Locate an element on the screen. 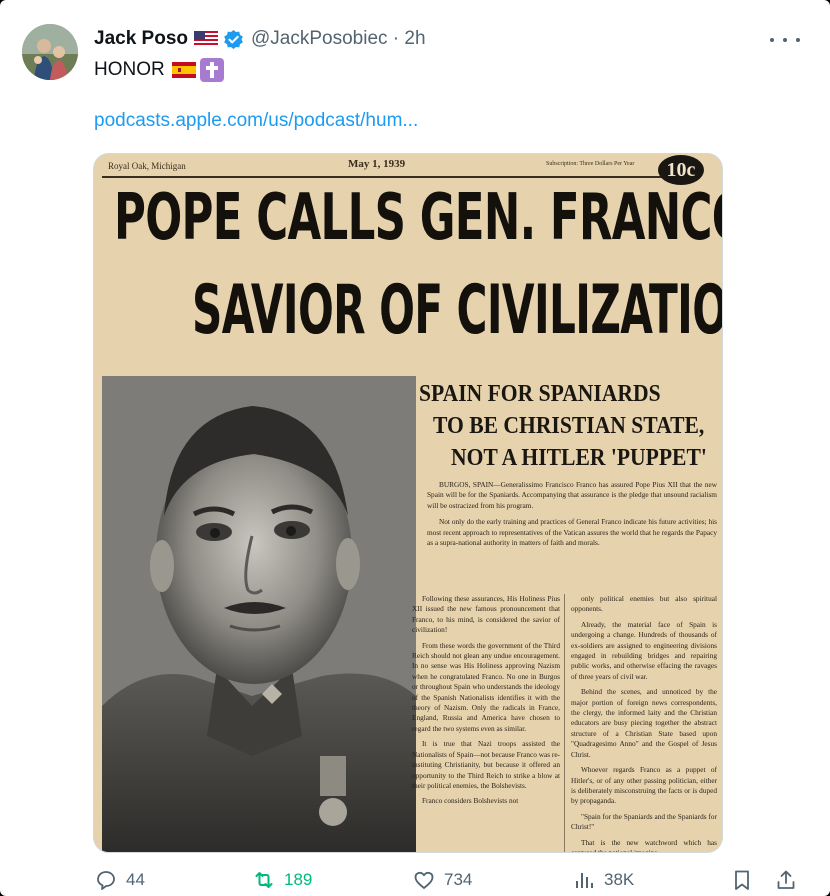 This screenshot has width=830, height=896. share-button is located at coordinates (790, 880).